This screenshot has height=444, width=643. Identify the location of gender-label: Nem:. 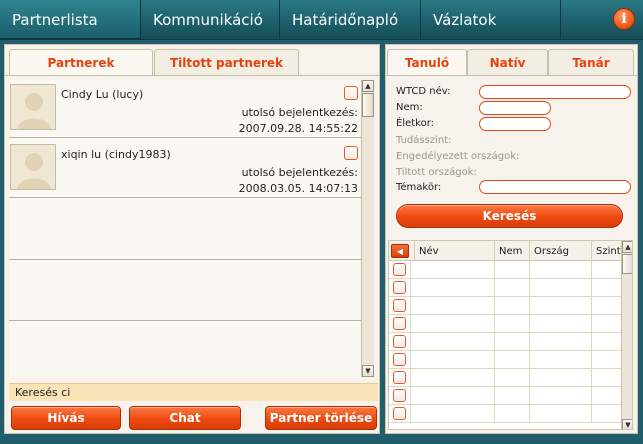
(409, 107).